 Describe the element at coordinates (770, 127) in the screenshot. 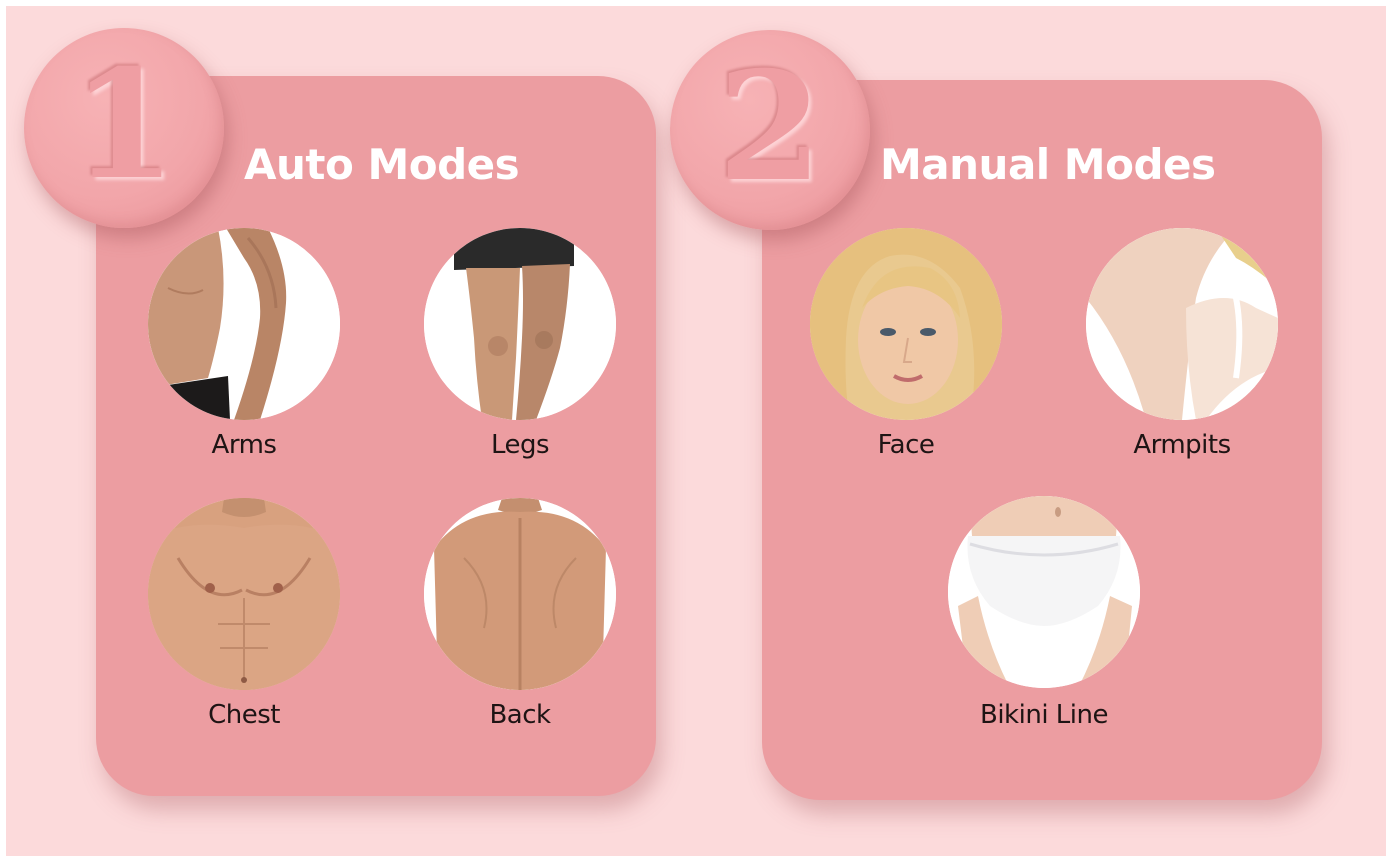

I see `step-number: 2` at that location.